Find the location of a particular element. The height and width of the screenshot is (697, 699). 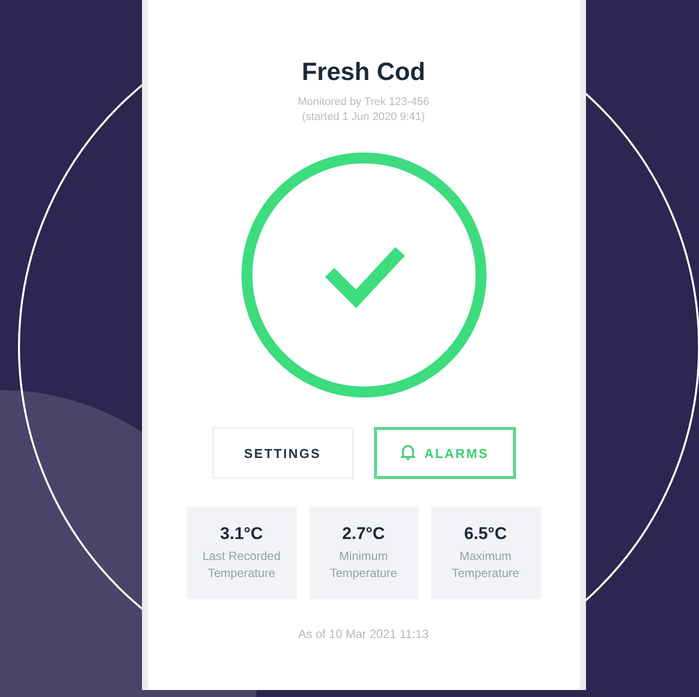

bell-icon is located at coordinates (408, 453).